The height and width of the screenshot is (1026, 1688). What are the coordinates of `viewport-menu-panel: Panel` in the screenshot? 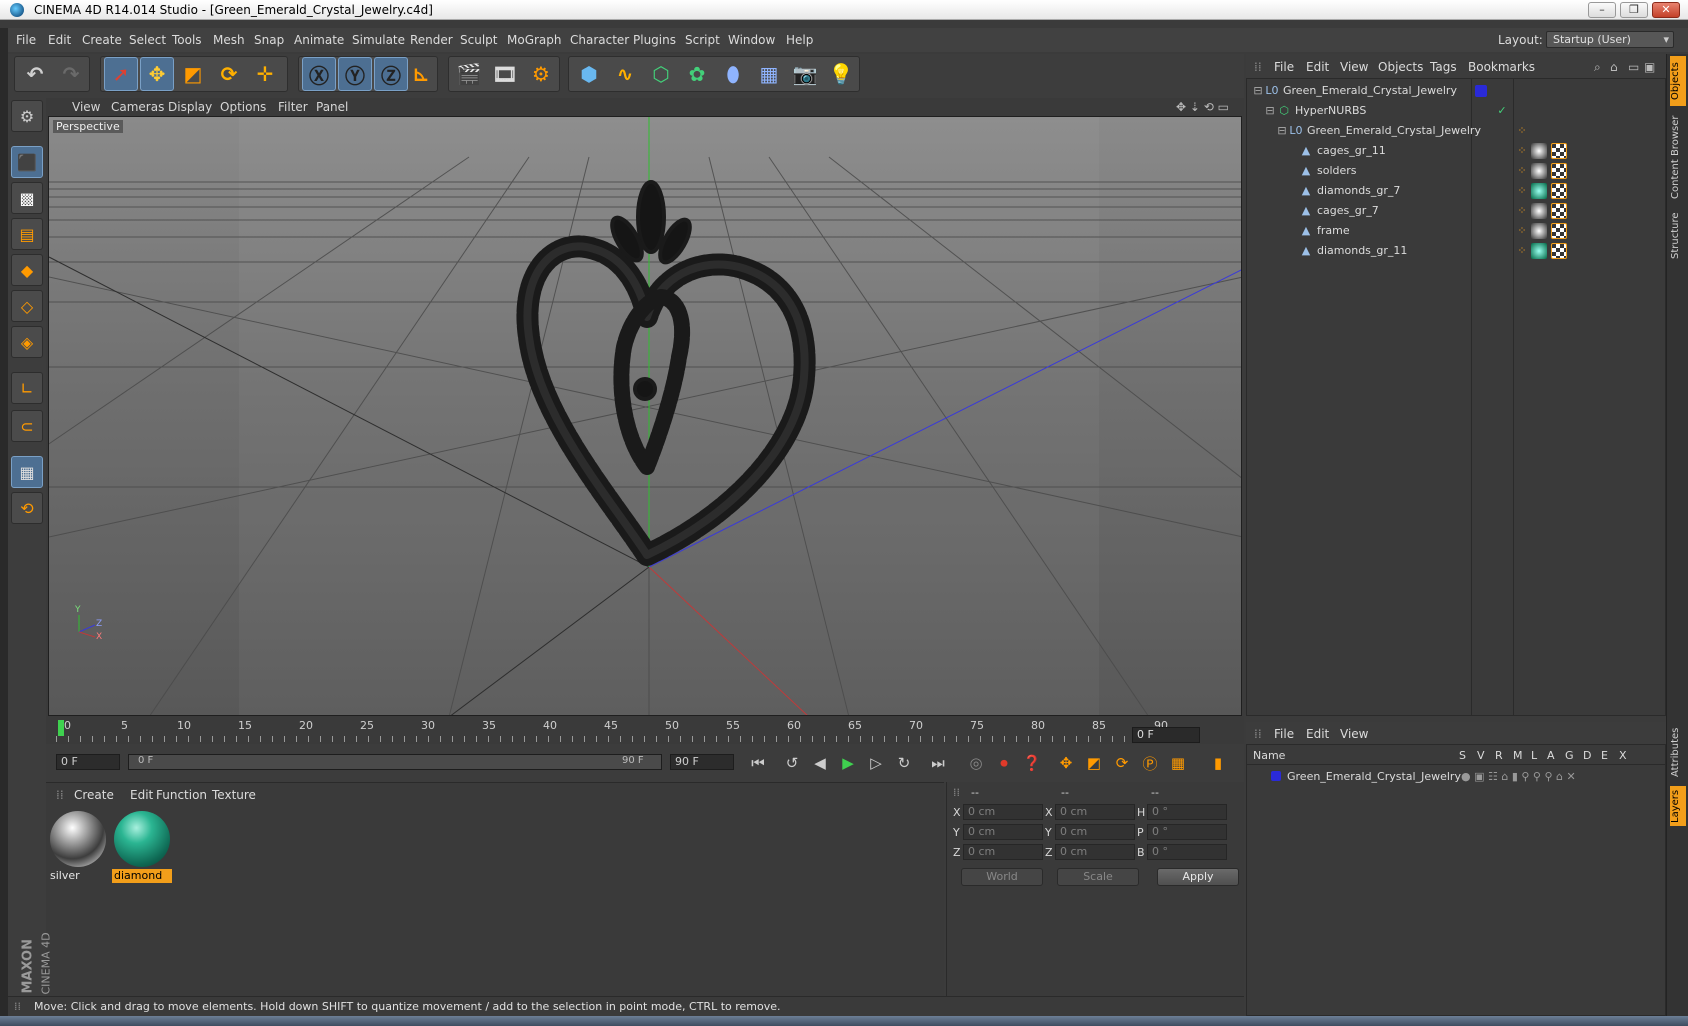 It's located at (332, 107).